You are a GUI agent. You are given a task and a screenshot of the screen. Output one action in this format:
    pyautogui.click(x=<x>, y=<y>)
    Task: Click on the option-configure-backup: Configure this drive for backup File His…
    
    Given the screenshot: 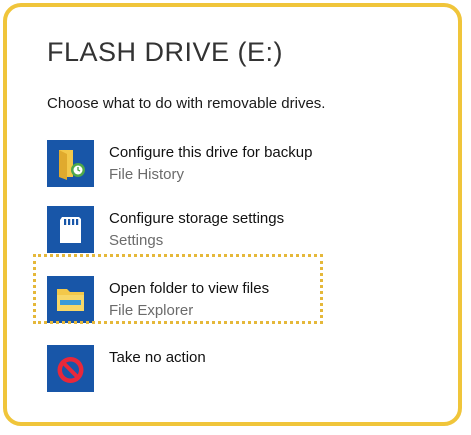 What is the action you would take?
    pyautogui.click(x=207, y=165)
    